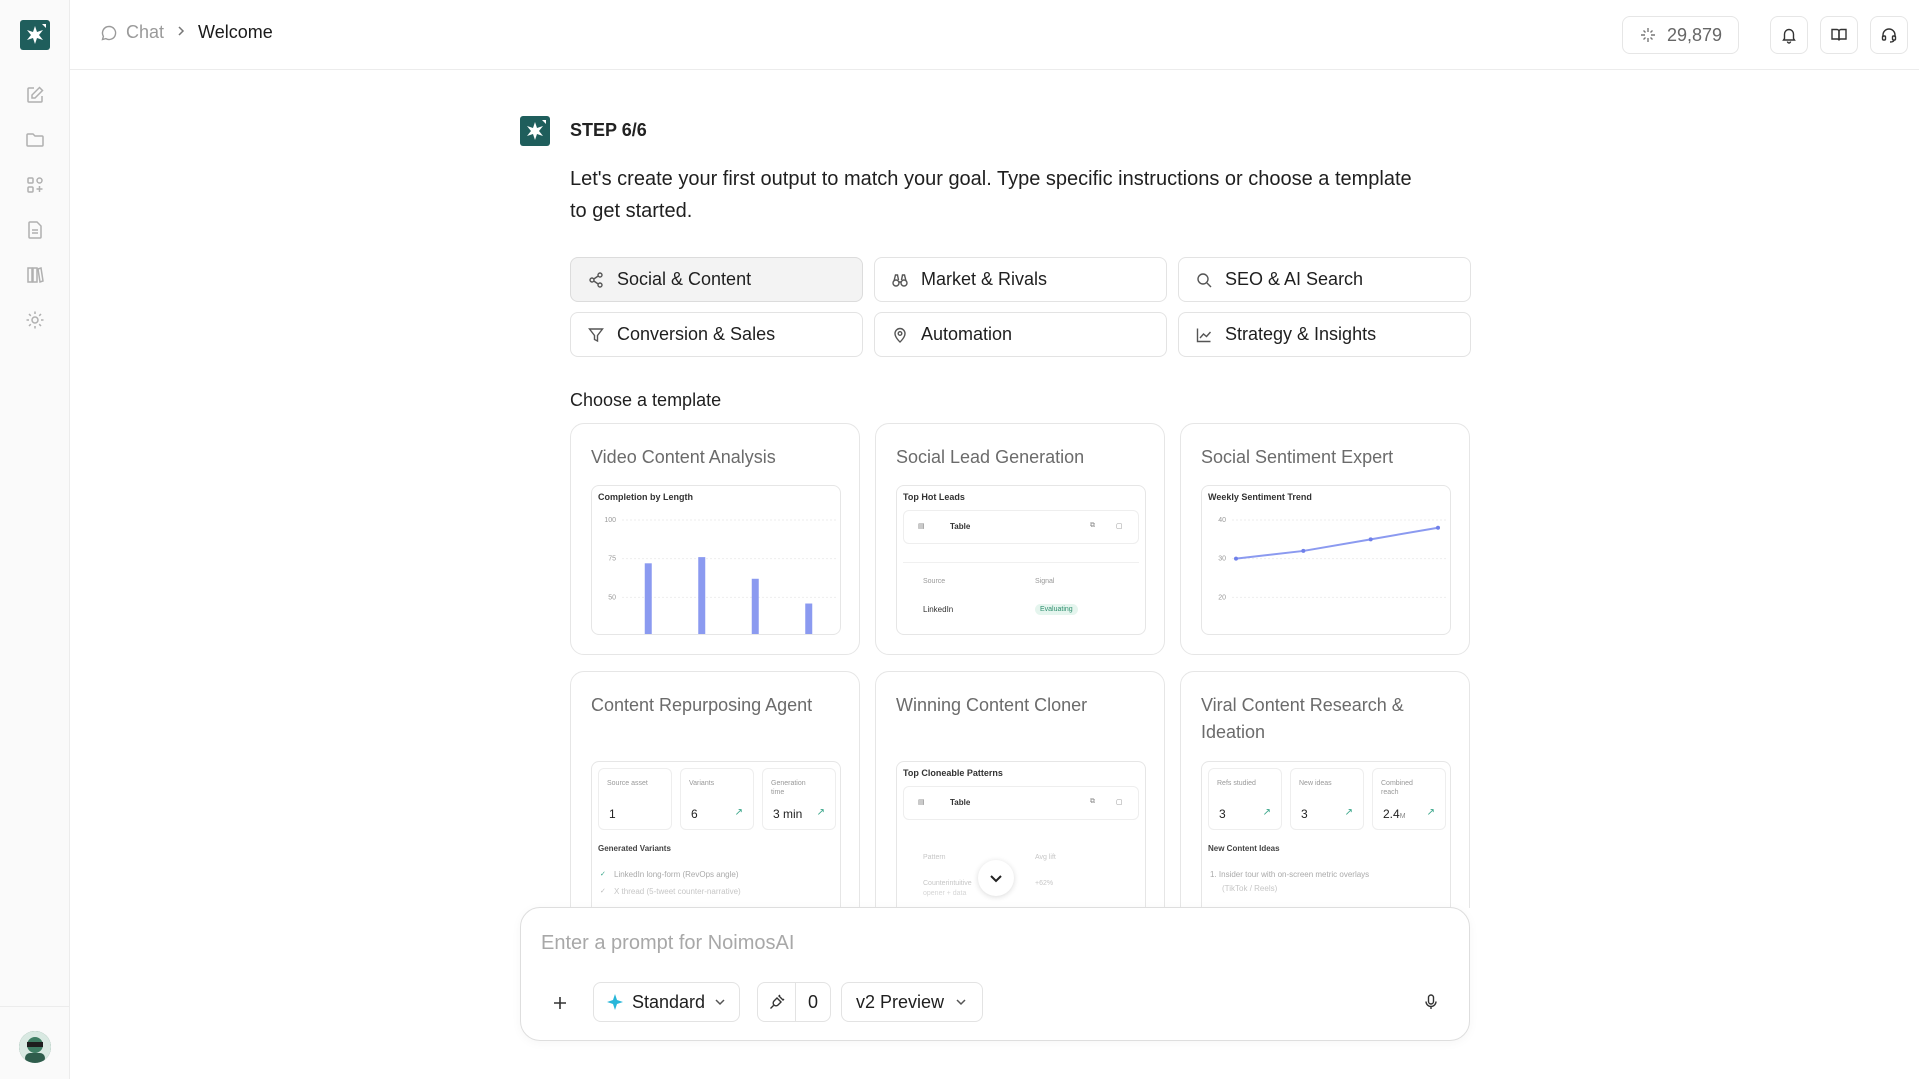  What do you see at coordinates (716, 279) in the screenshot?
I see `category-social-content: Social & Content` at bounding box center [716, 279].